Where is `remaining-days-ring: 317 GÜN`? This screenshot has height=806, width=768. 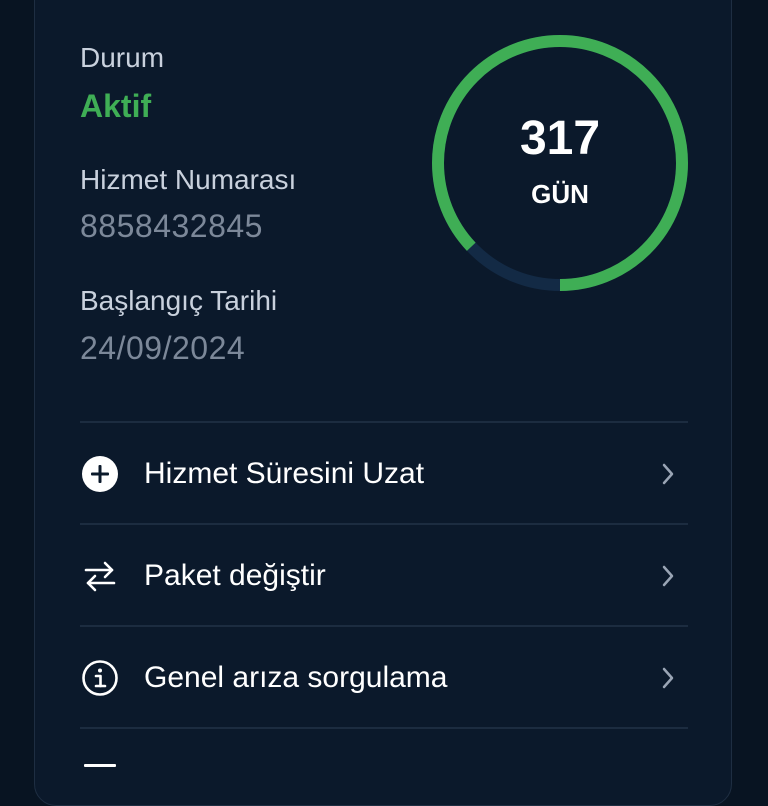 remaining-days-ring: 317 GÜN is located at coordinates (560, 163).